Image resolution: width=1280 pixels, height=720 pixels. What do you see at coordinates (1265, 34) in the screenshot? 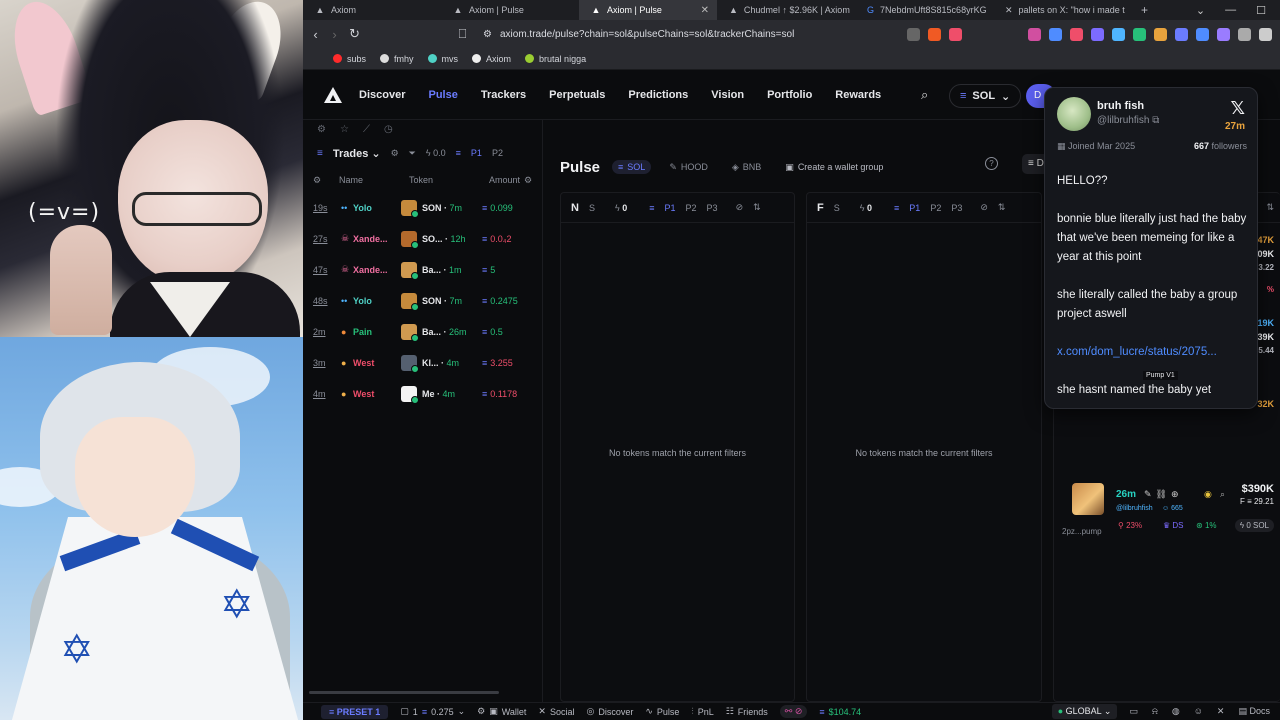
I see `profile-icon` at bounding box center [1265, 34].